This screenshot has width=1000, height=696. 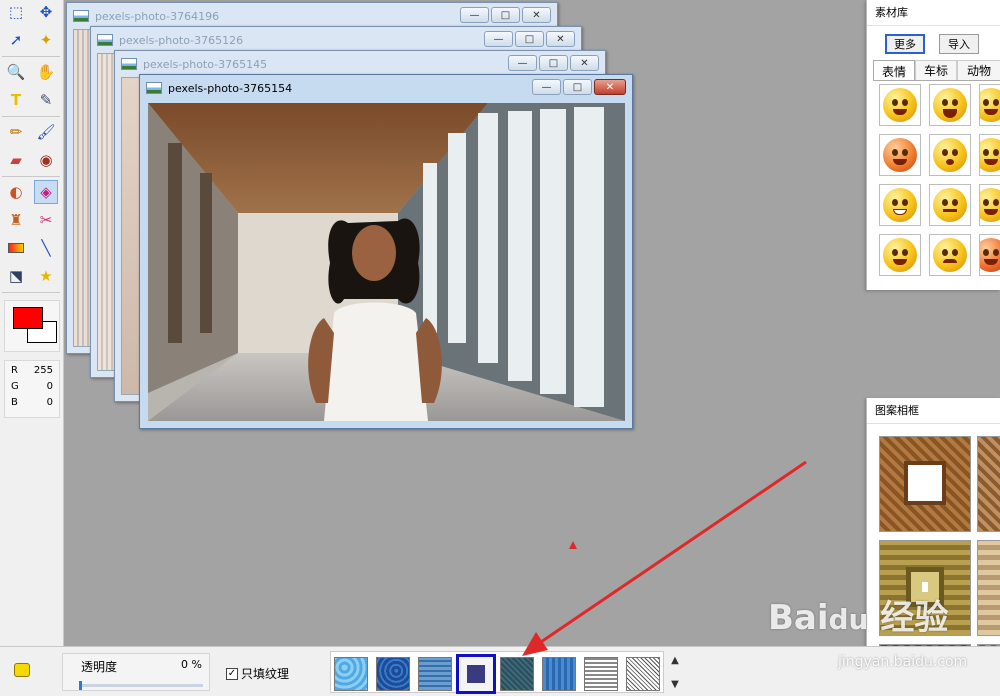 I want to click on material-library-panel: 素材库 更多 导入 表情 车标 动物, so click(x=933, y=145).